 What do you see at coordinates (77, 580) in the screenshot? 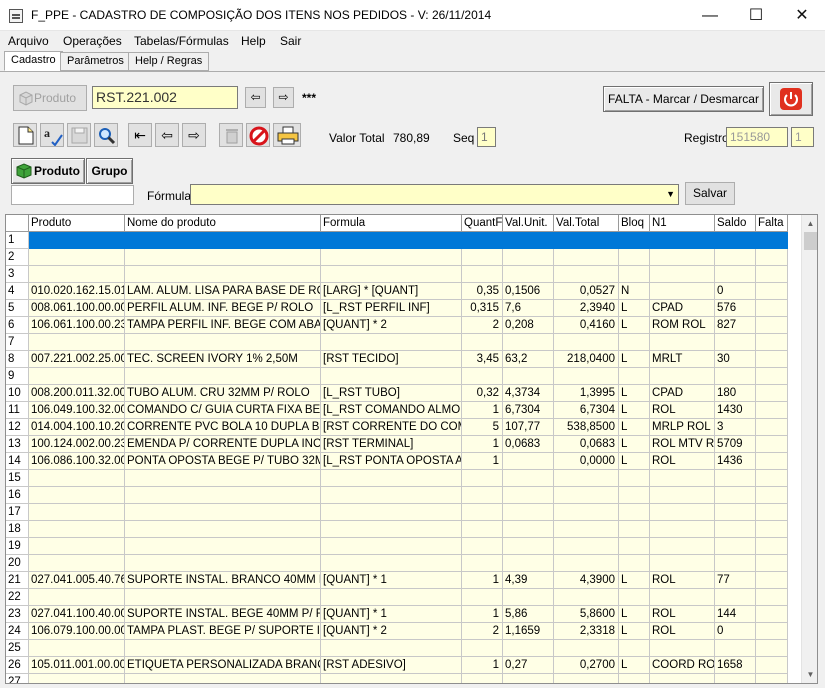
I see `cell-produto: 027.041.005.40.76` at bounding box center [77, 580].